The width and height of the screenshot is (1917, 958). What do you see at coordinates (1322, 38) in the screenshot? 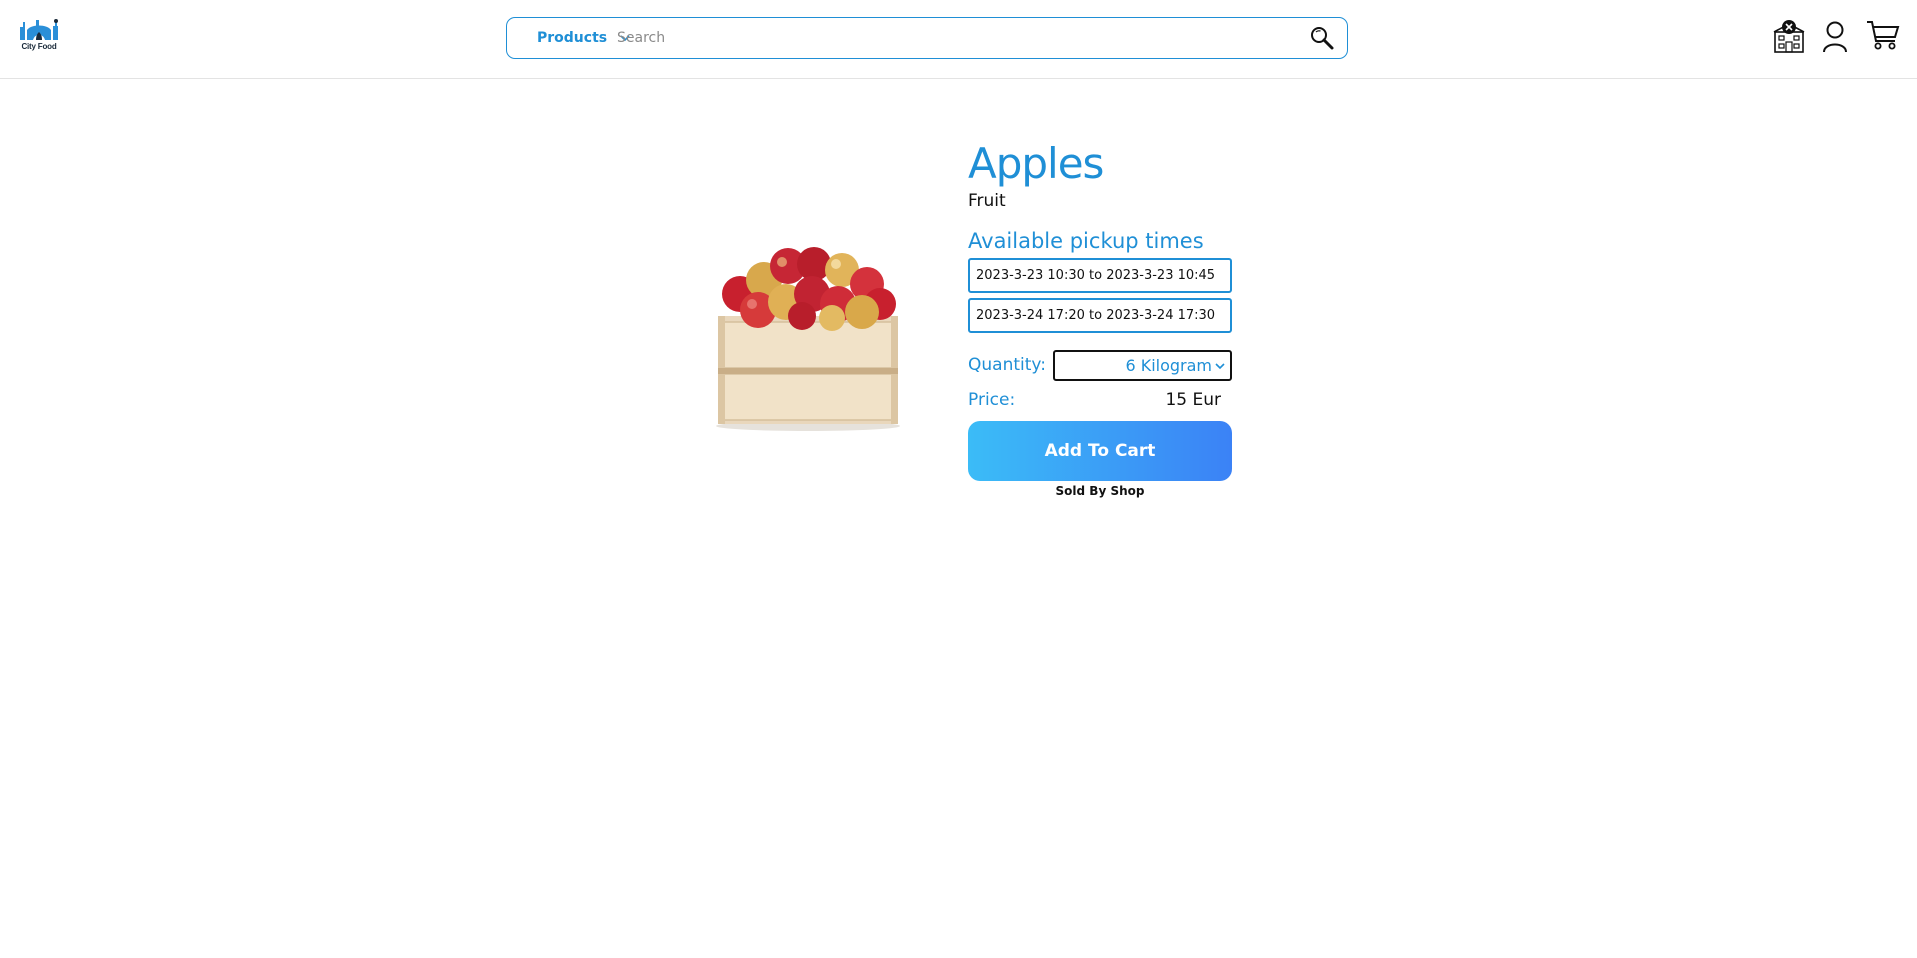
I see `search-icon` at bounding box center [1322, 38].